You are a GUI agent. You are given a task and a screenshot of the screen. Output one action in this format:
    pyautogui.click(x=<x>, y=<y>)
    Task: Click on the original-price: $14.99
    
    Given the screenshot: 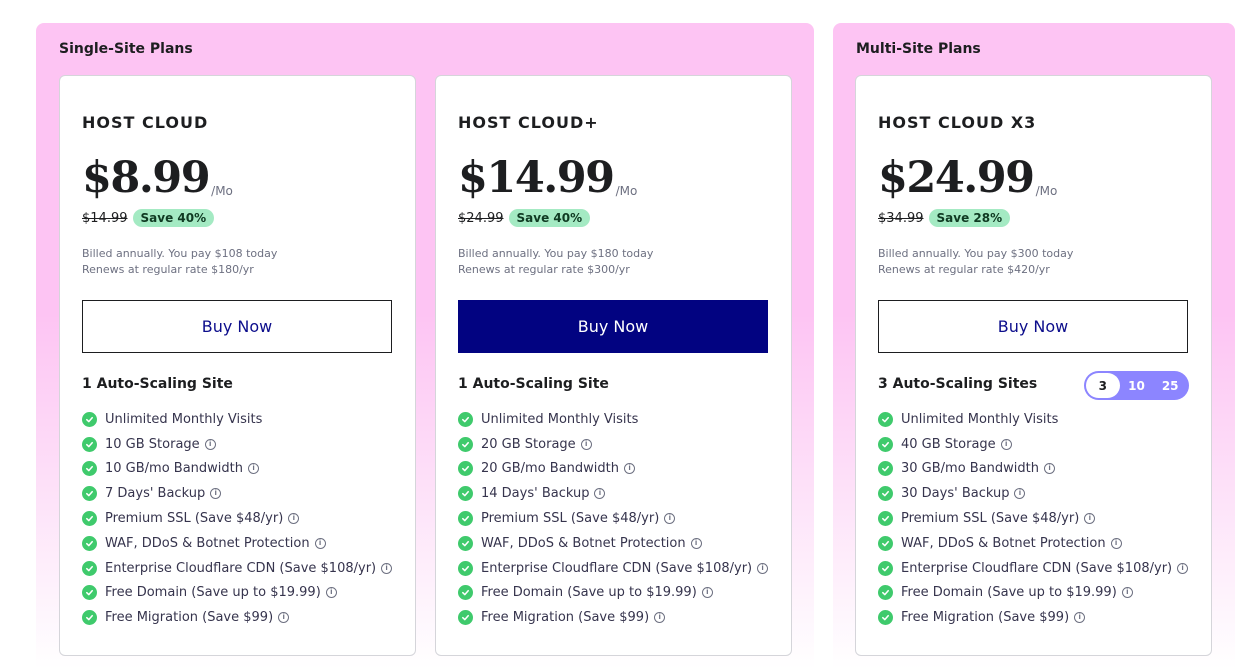 What is the action you would take?
    pyautogui.click(x=105, y=218)
    